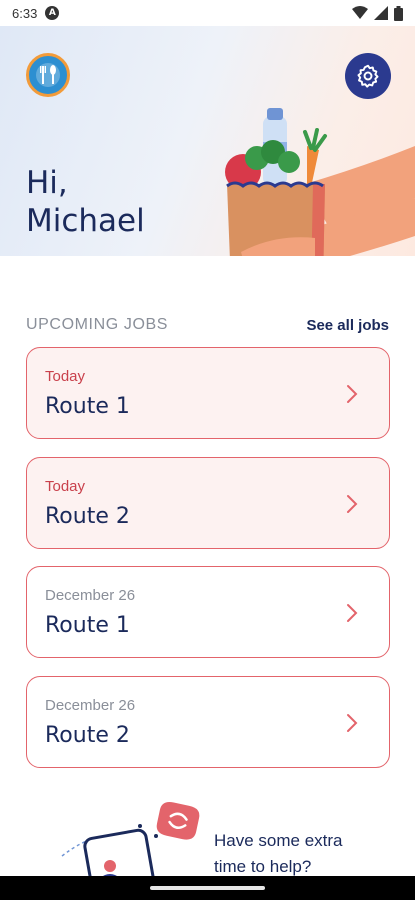 The height and width of the screenshot is (900, 415). Describe the element at coordinates (47, 183) in the screenshot. I see `greeting-line-1: Hi,` at that location.